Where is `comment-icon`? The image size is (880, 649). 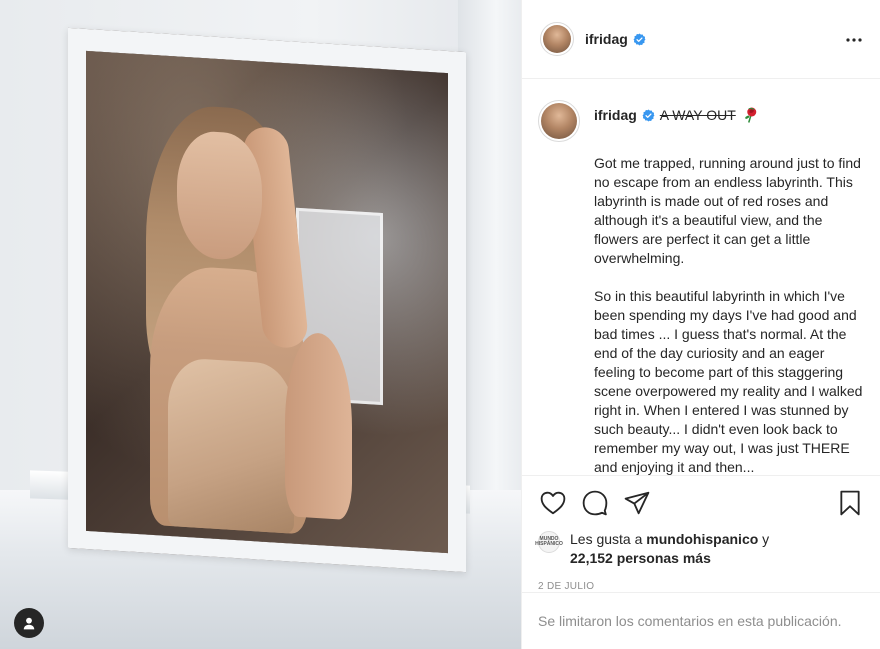 comment-icon is located at coordinates (595, 503).